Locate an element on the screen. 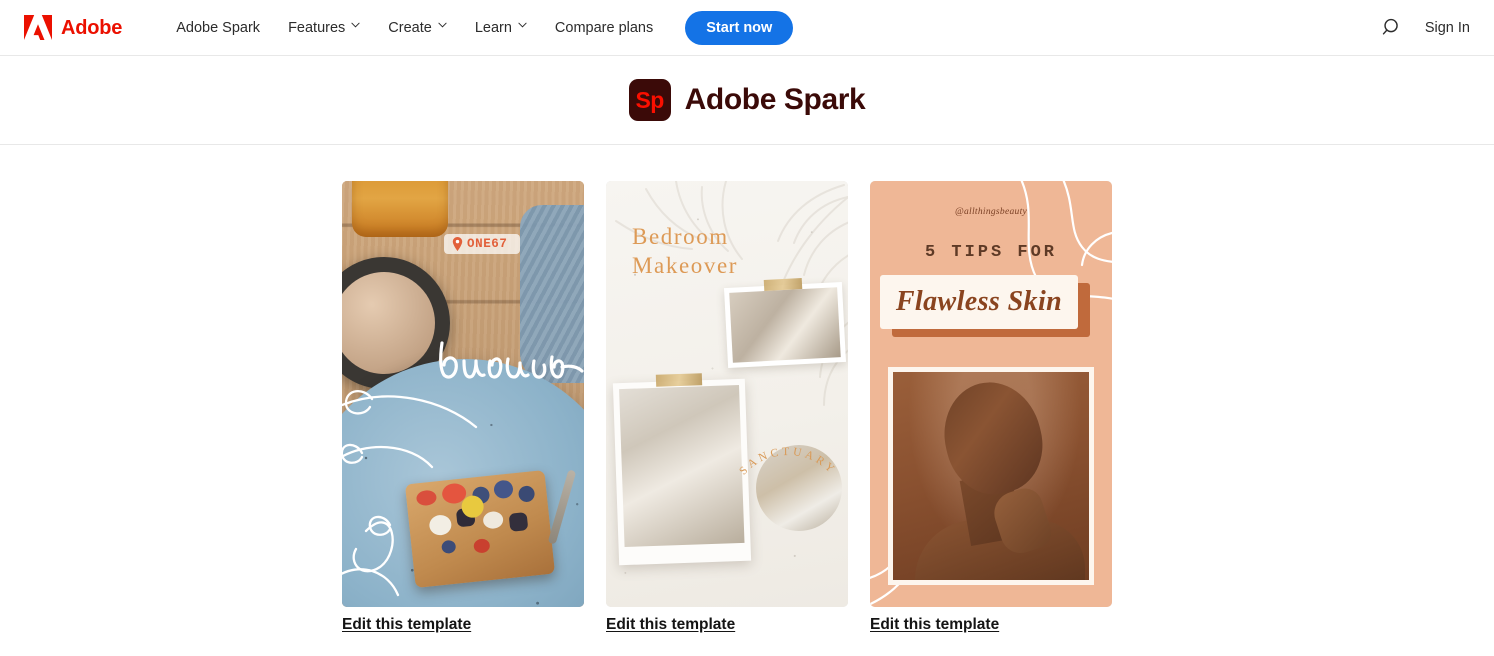 Image resolution: width=1494 pixels, height=656 pixels. product-name: Adobe Spark is located at coordinates (775, 99).